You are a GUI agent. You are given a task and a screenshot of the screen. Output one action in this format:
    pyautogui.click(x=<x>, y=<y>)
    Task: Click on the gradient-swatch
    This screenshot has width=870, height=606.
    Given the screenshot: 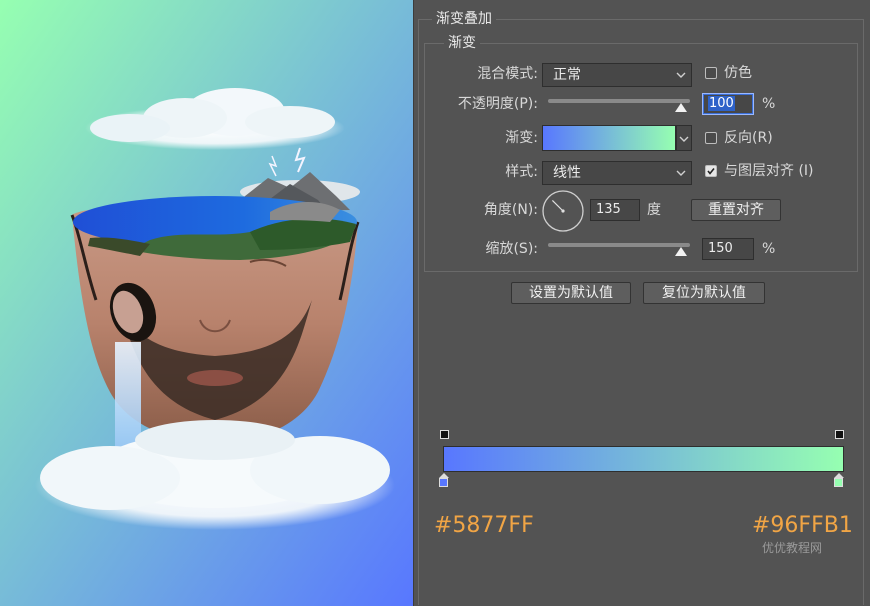 What is the action you would take?
    pyautogui.click(x=609, y=138)
    